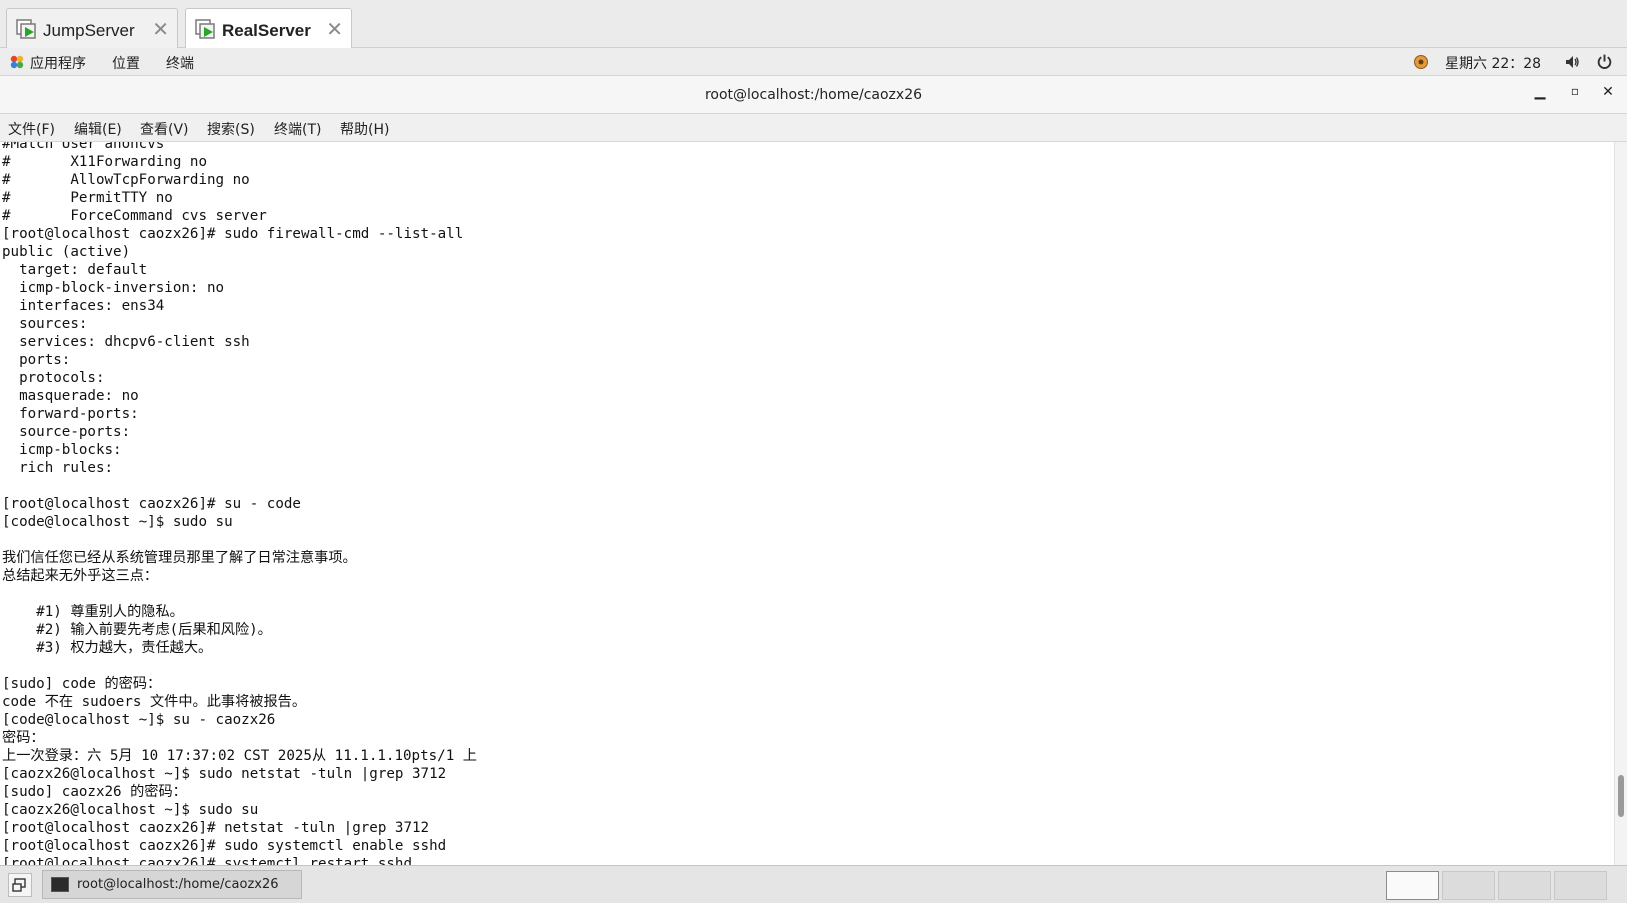 This screenshot has width=1627, height=903. I want to click on applications-menu: 应用程序, so click(58, 63).